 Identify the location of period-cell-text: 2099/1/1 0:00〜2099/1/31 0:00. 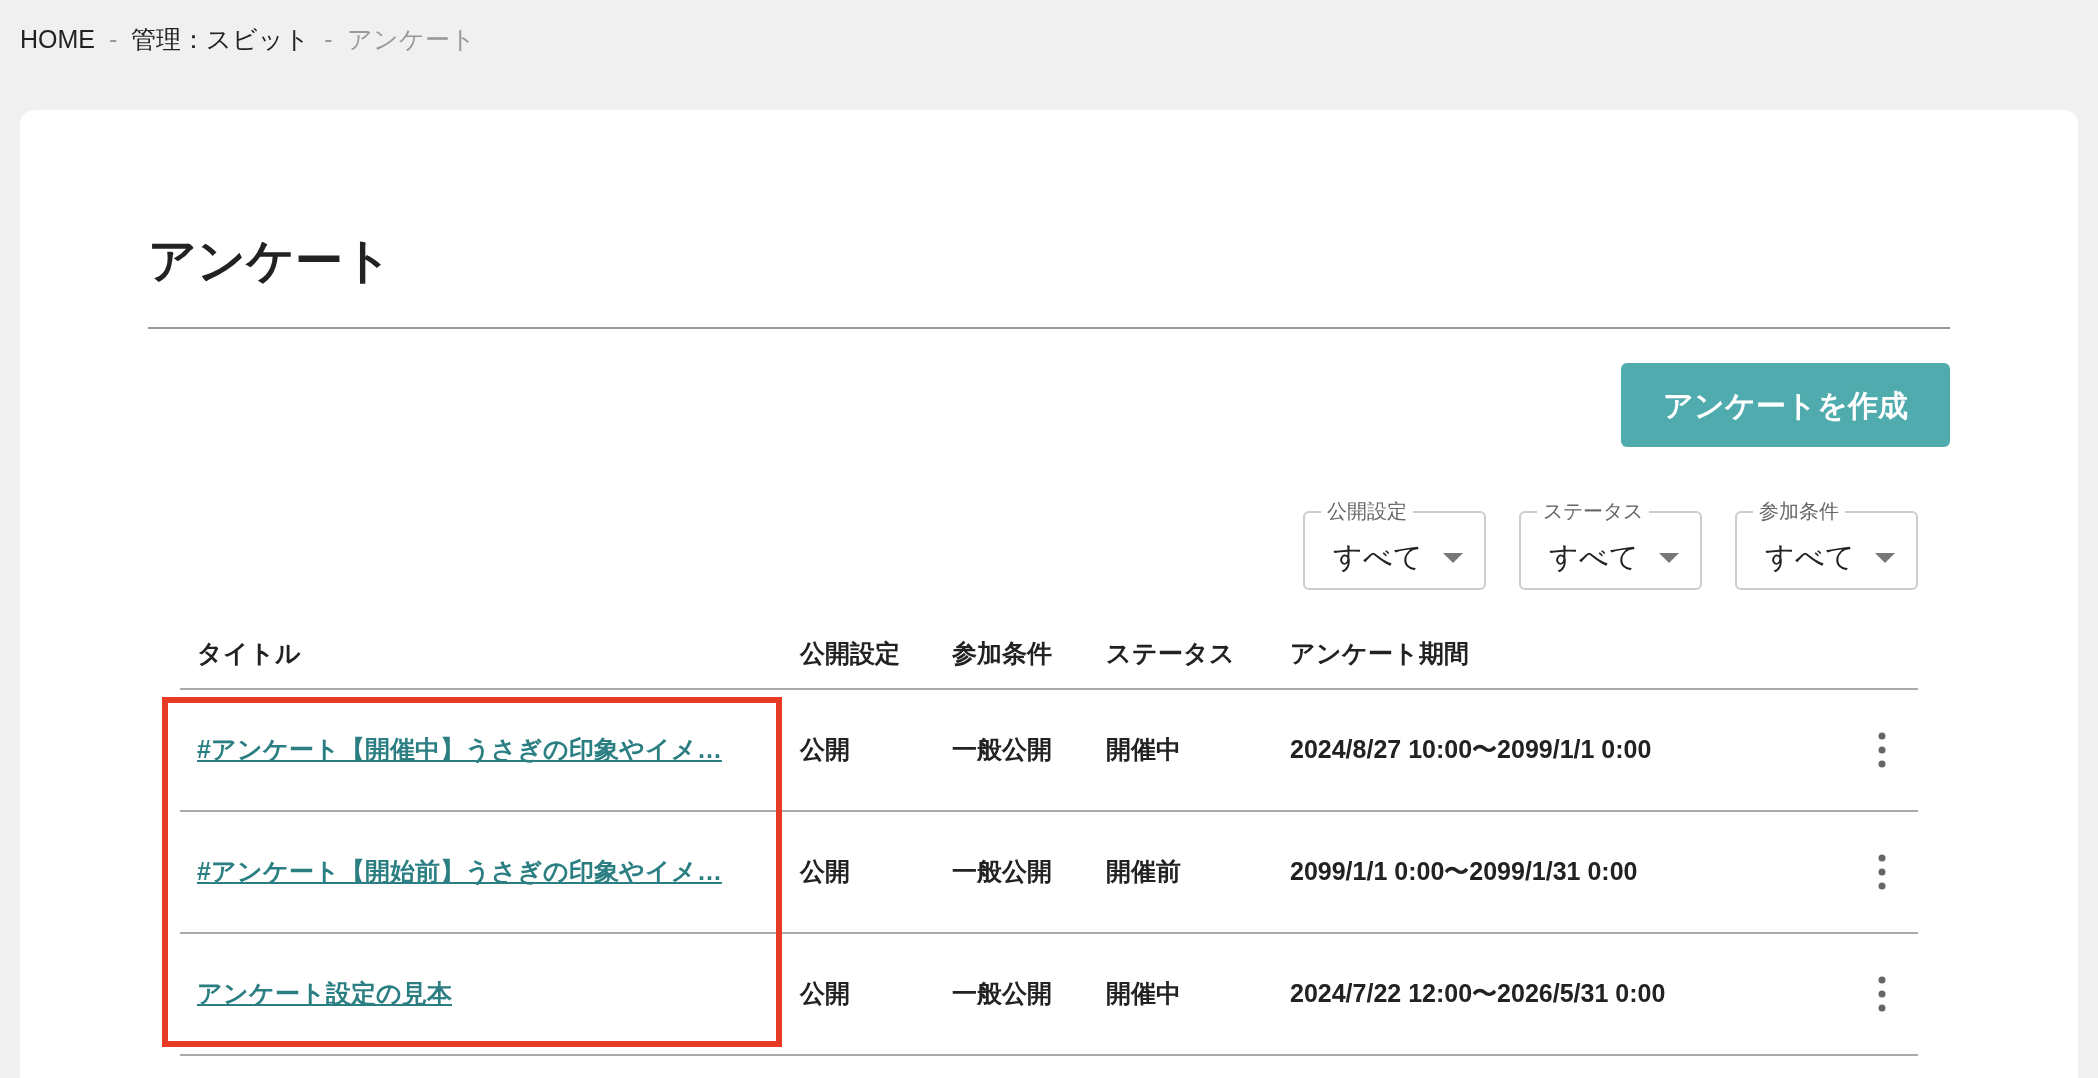
(1464, 872).